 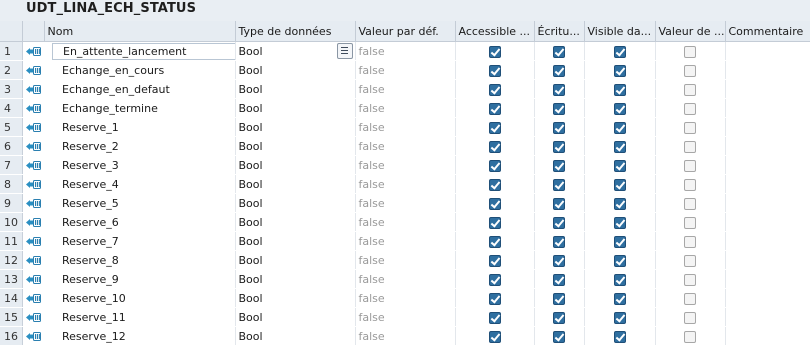 What do you see at coordinates (11, 203) in the screenshot?
I see `row-number: 9` at bounding box center [11, 203].